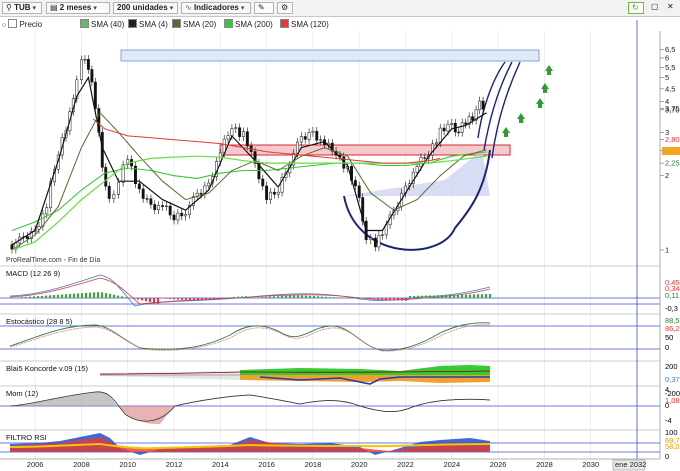  What do you see at coordinates (26, 437) in the screenshot?
I see `rsi-label: FILTRO RSI` at bounding box center [26, 437].